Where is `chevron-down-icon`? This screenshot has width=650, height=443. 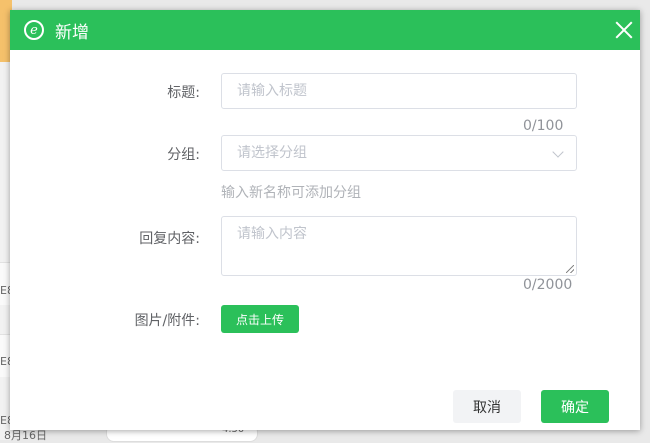
chevron-down-icon is located at coordinates (558, 152).